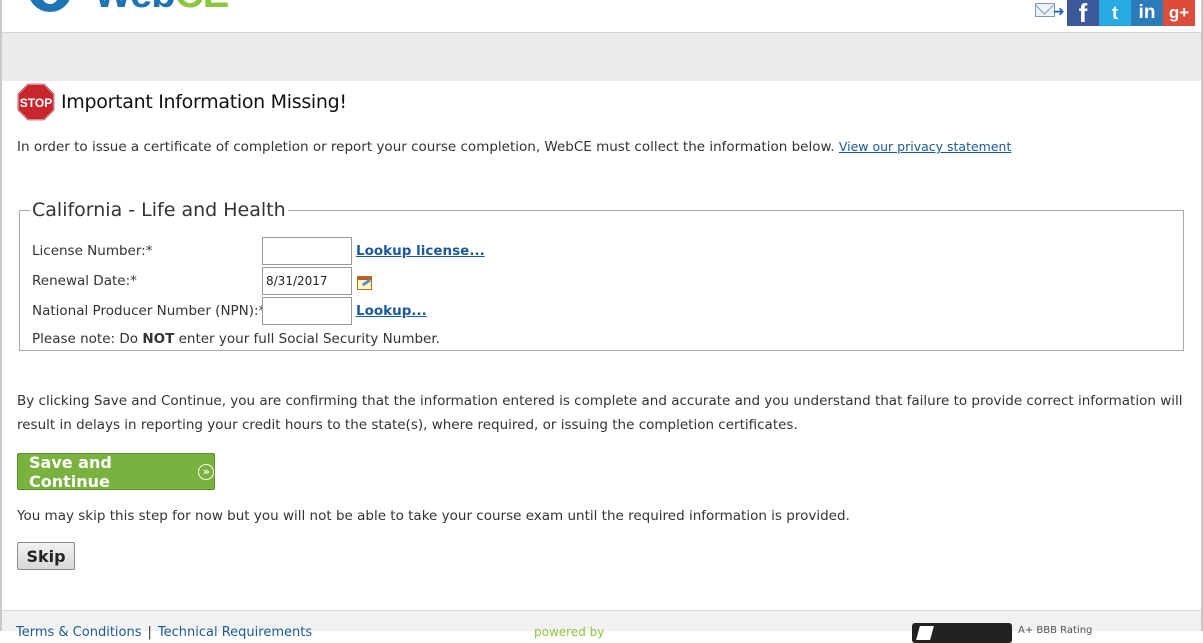  What do you see at coordinates (158, 339) in the screenshot?
I see `ssn-note-emphasis: NOT` at bounding box center [158, 339].